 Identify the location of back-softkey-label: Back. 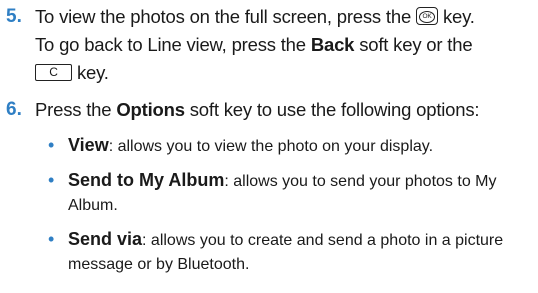
(332, 44).